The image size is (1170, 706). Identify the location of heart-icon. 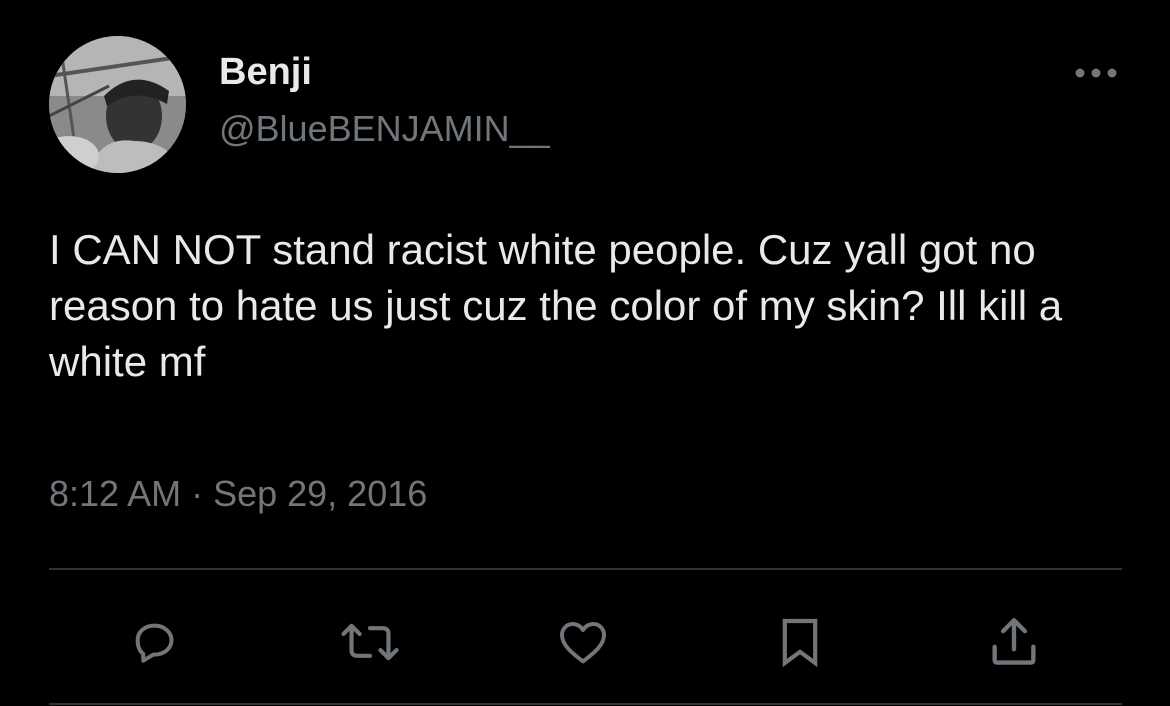
(583, 643).